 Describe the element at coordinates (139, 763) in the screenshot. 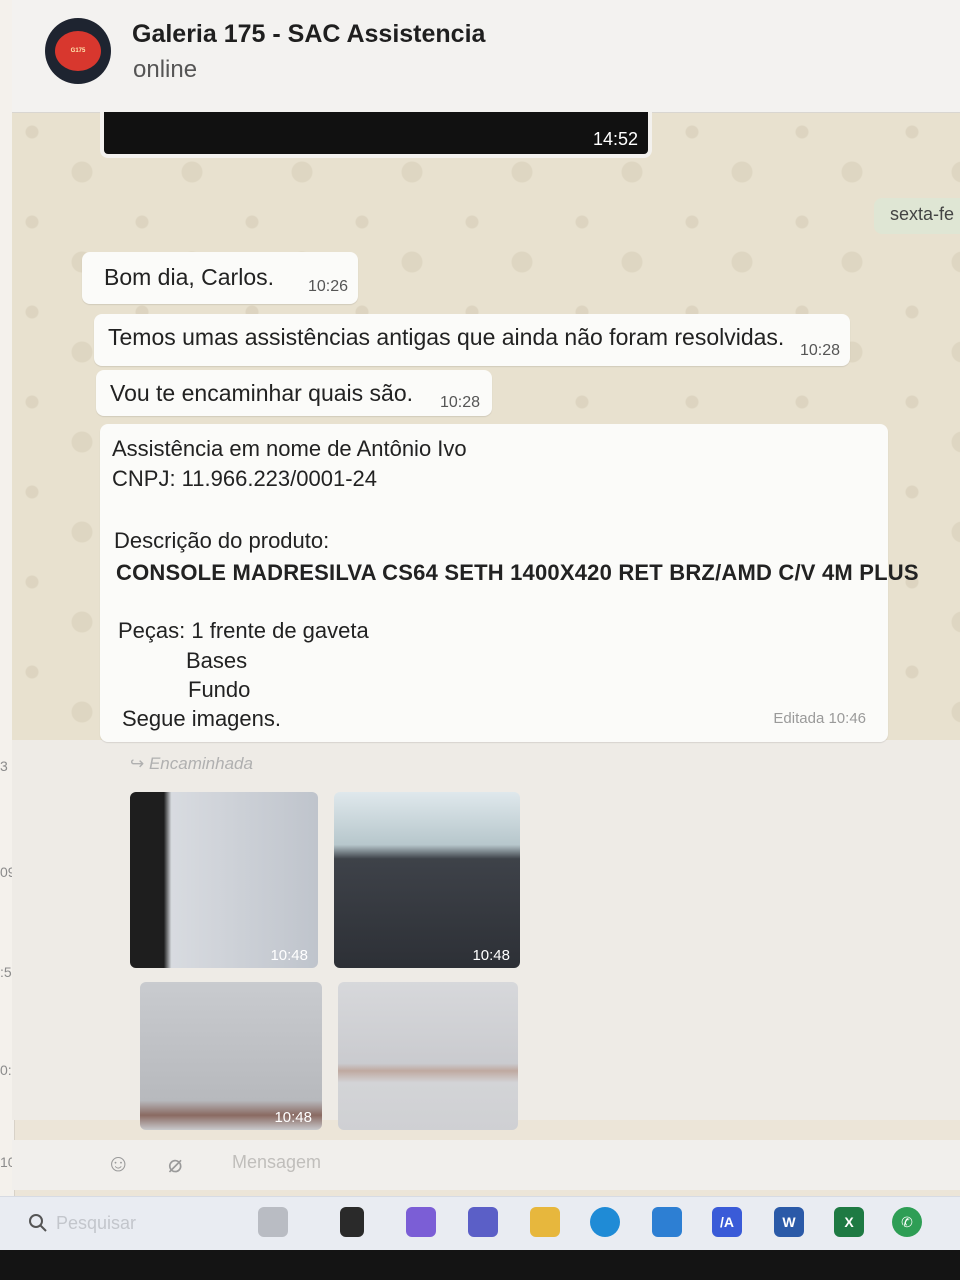

I see `forward-arrow-icon: ↪` at that location.